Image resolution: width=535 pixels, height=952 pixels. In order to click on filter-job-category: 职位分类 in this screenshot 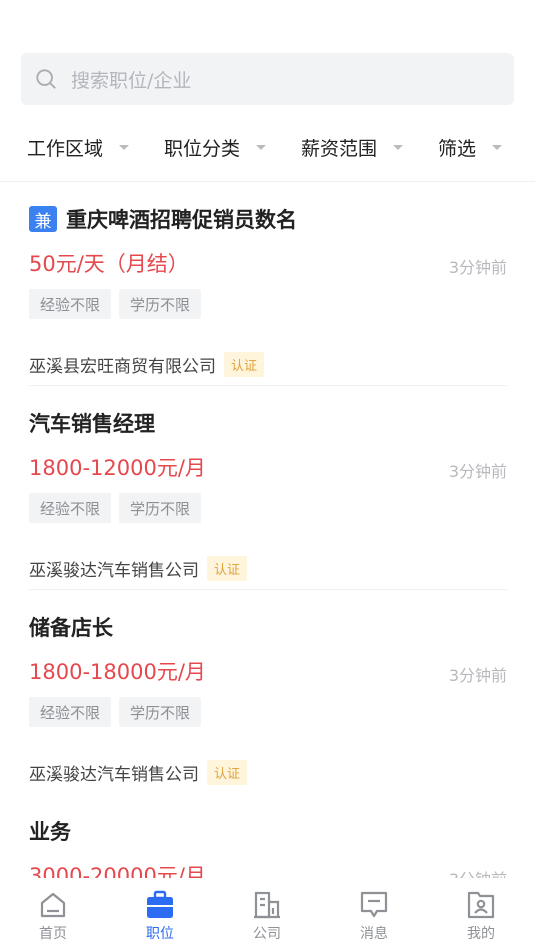, I will do `click(215, 147)`.